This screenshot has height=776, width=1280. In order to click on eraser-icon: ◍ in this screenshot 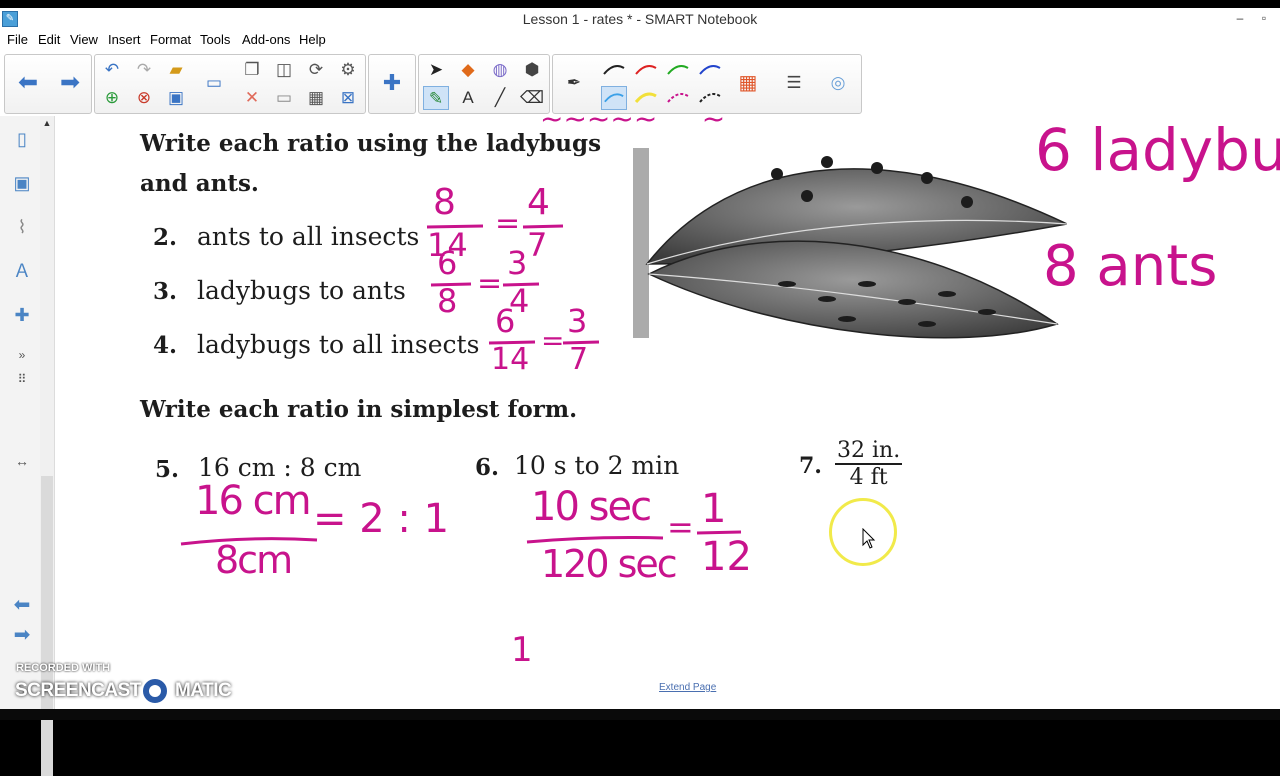, I will do `click(500, 70)`.